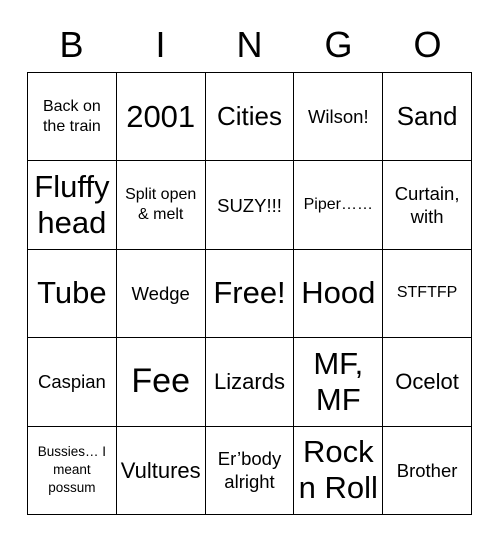 This screenshot has width=500, height=544. I want to click on bingo-cell: Rock n Roll, so click(339, 470).